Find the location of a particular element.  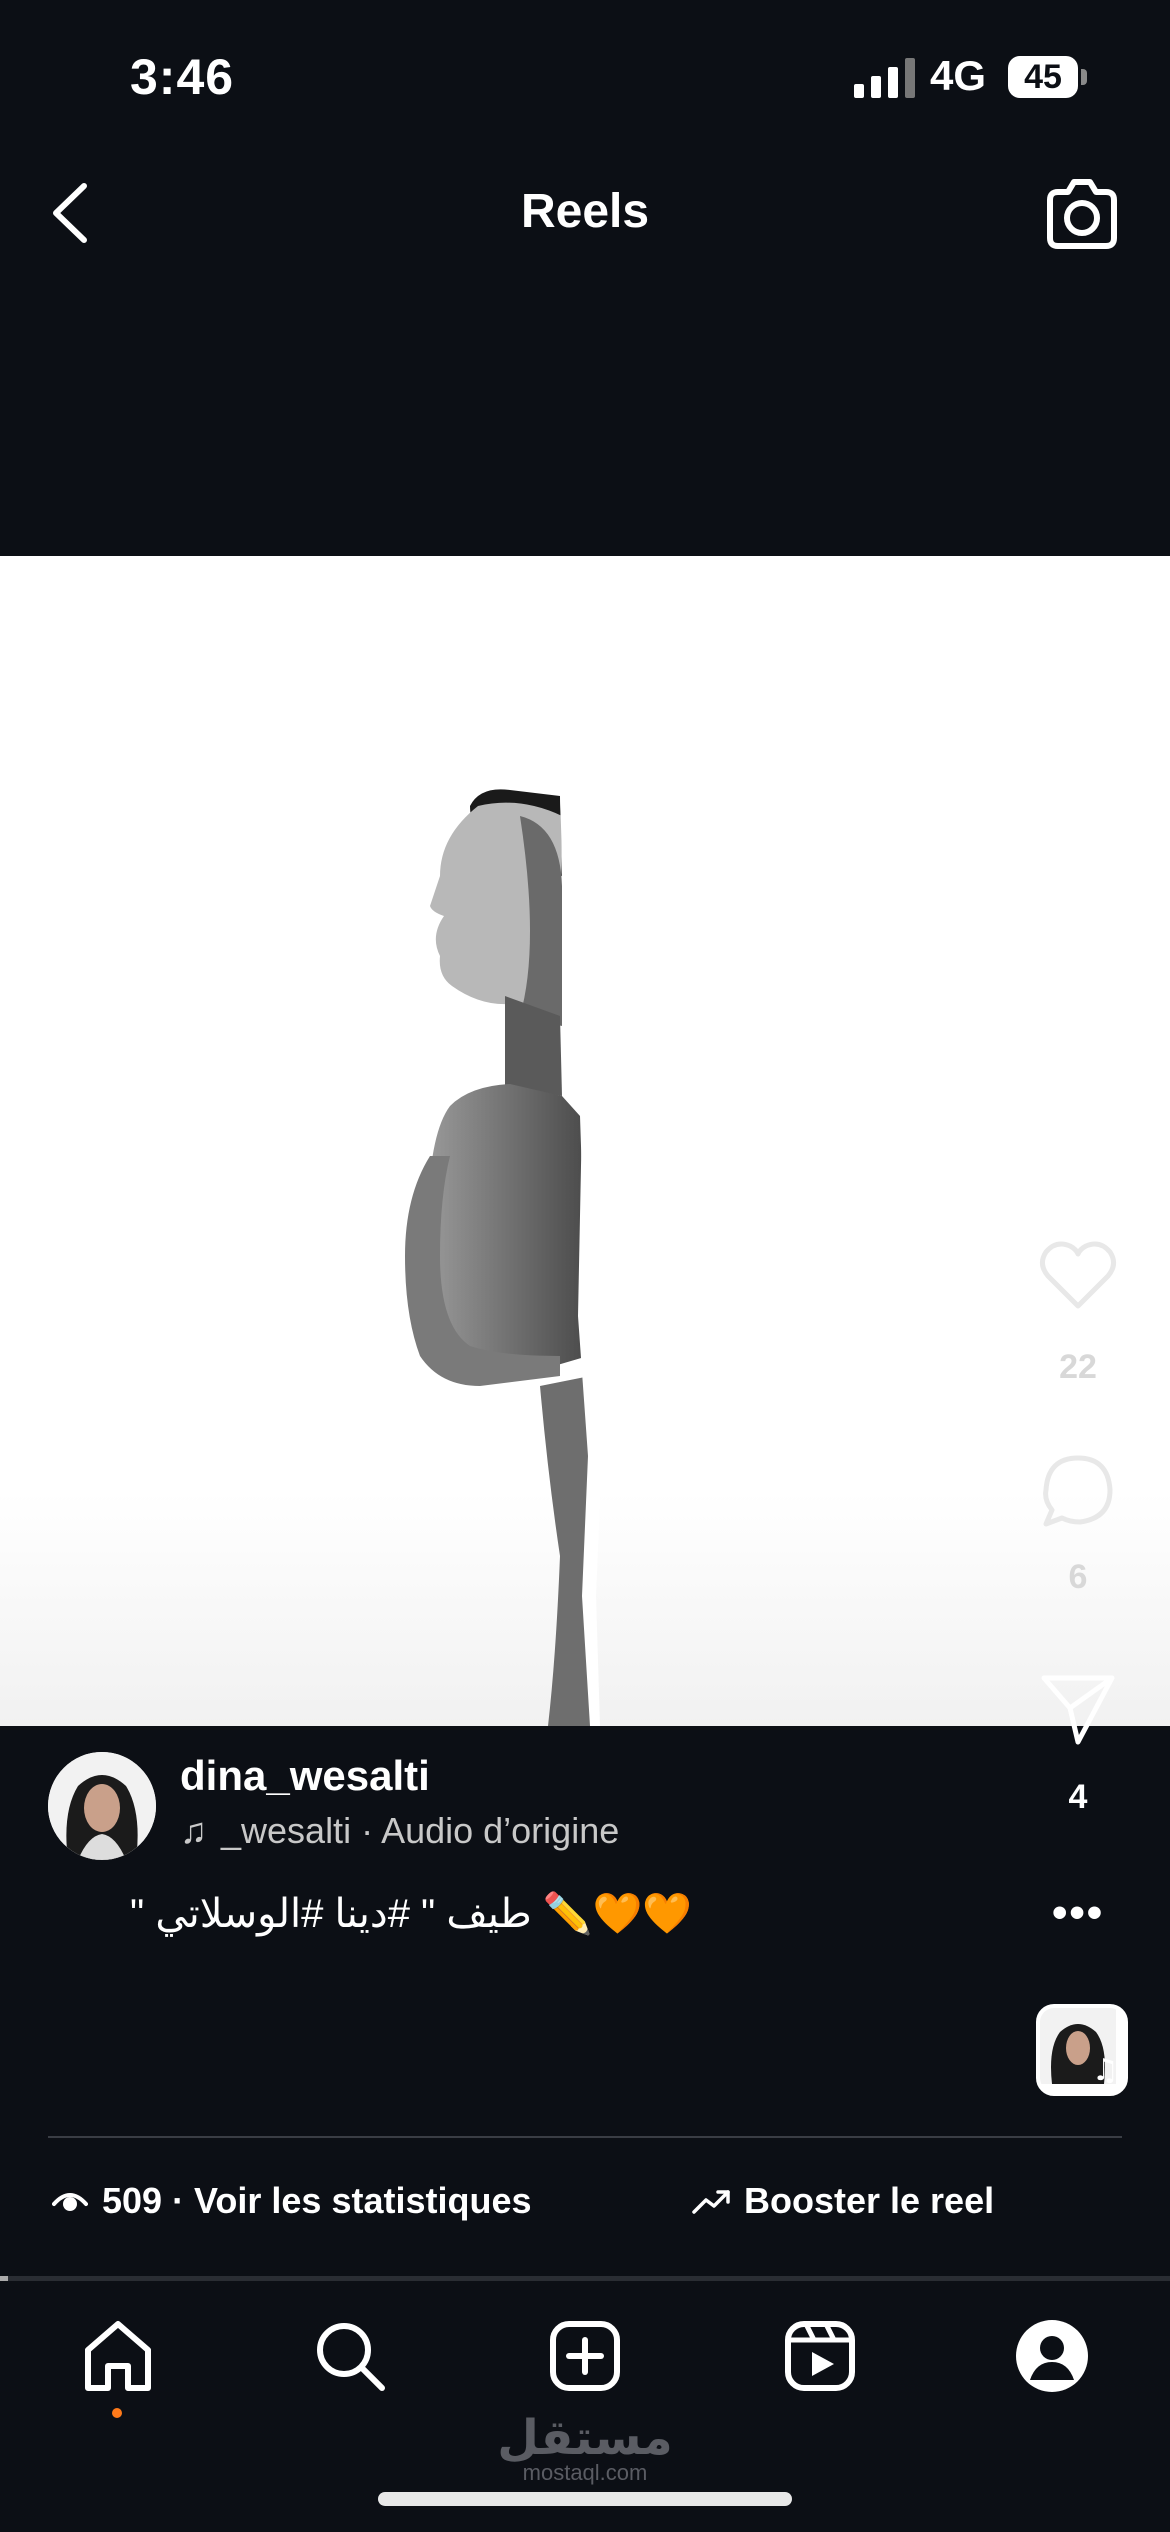

home-icon is located at coordinates (118, 2356).